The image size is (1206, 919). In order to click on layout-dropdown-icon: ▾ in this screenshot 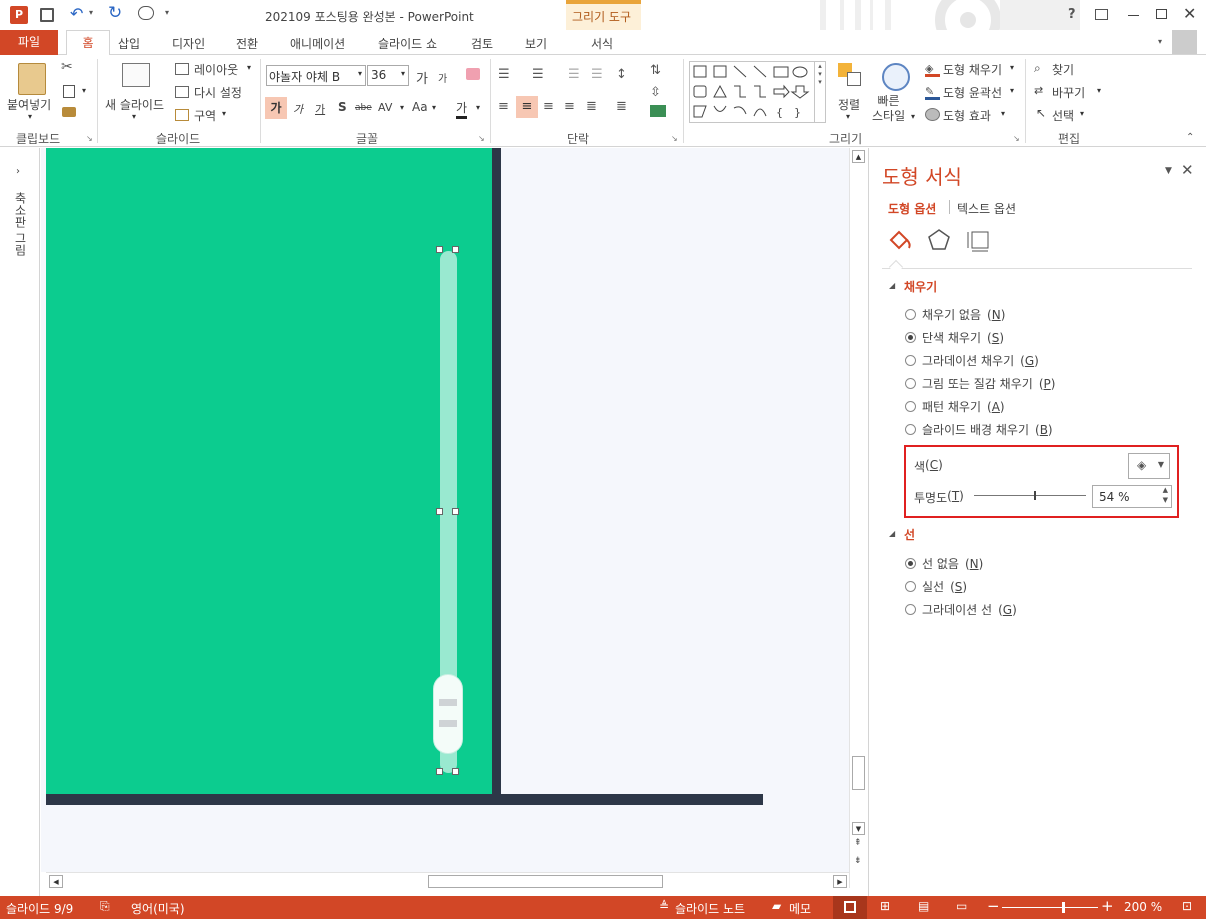, I will do `click(249, 67)`.